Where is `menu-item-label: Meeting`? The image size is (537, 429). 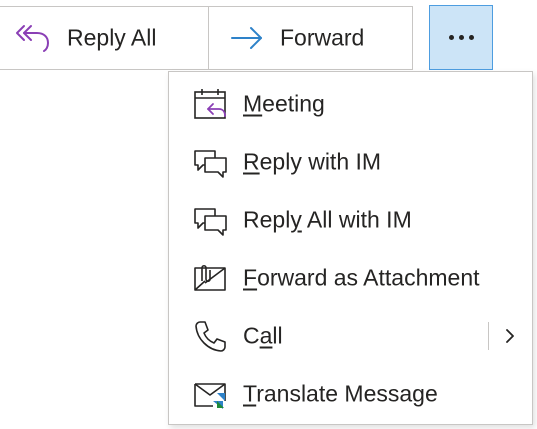
menu-item-label: Meeting is located at coordinates (284, 103).